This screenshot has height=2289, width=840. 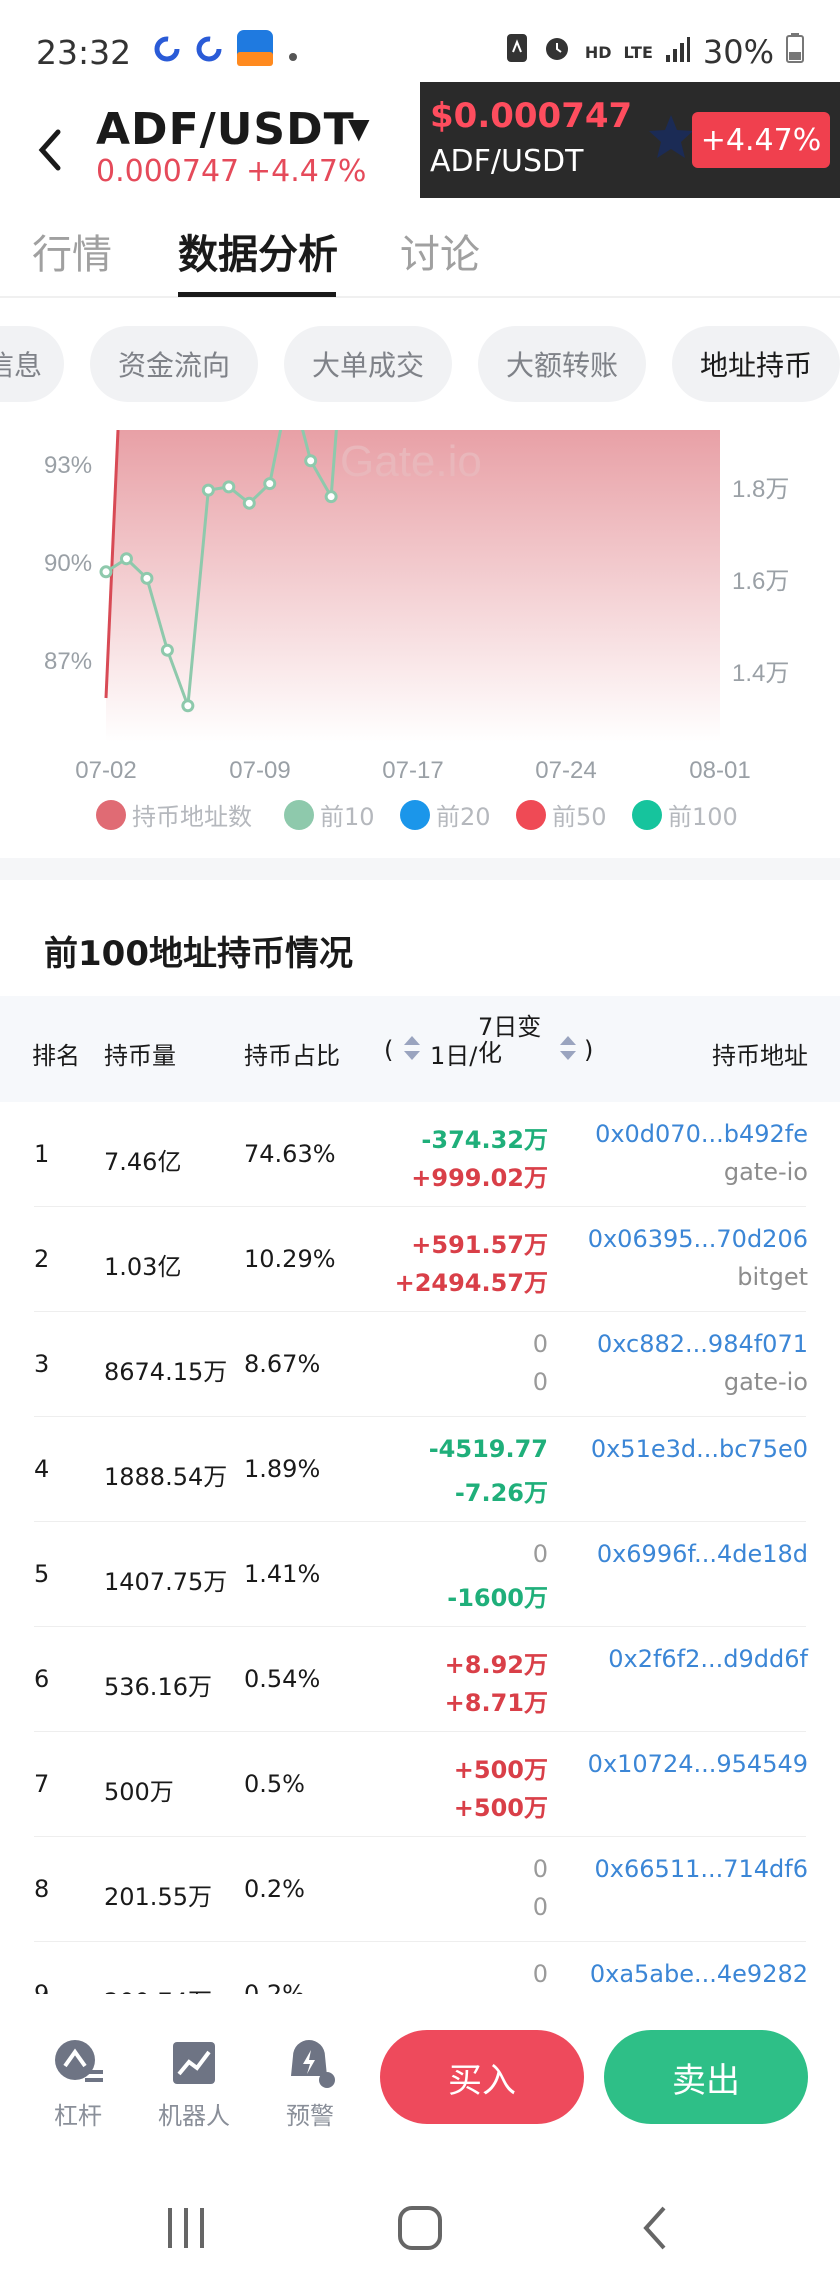 I want to click on home-icon, so click(x=420, y=2230).